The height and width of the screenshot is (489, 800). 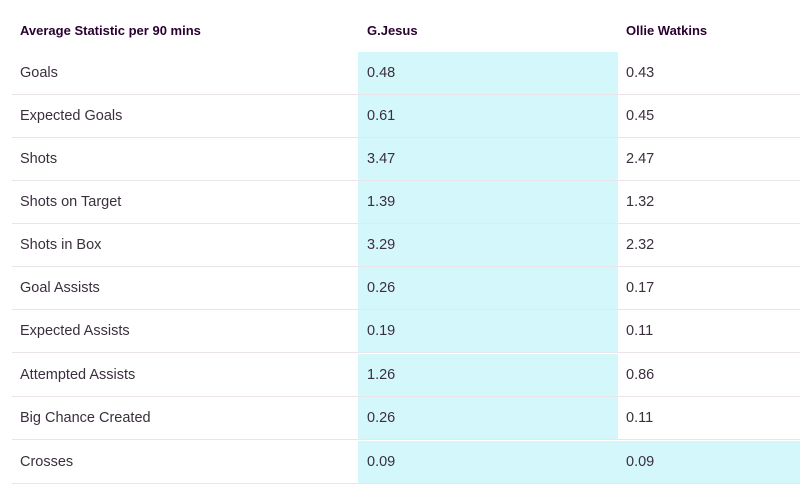 I want to click on player1-value: 3.47, so click(x=488, y=159).